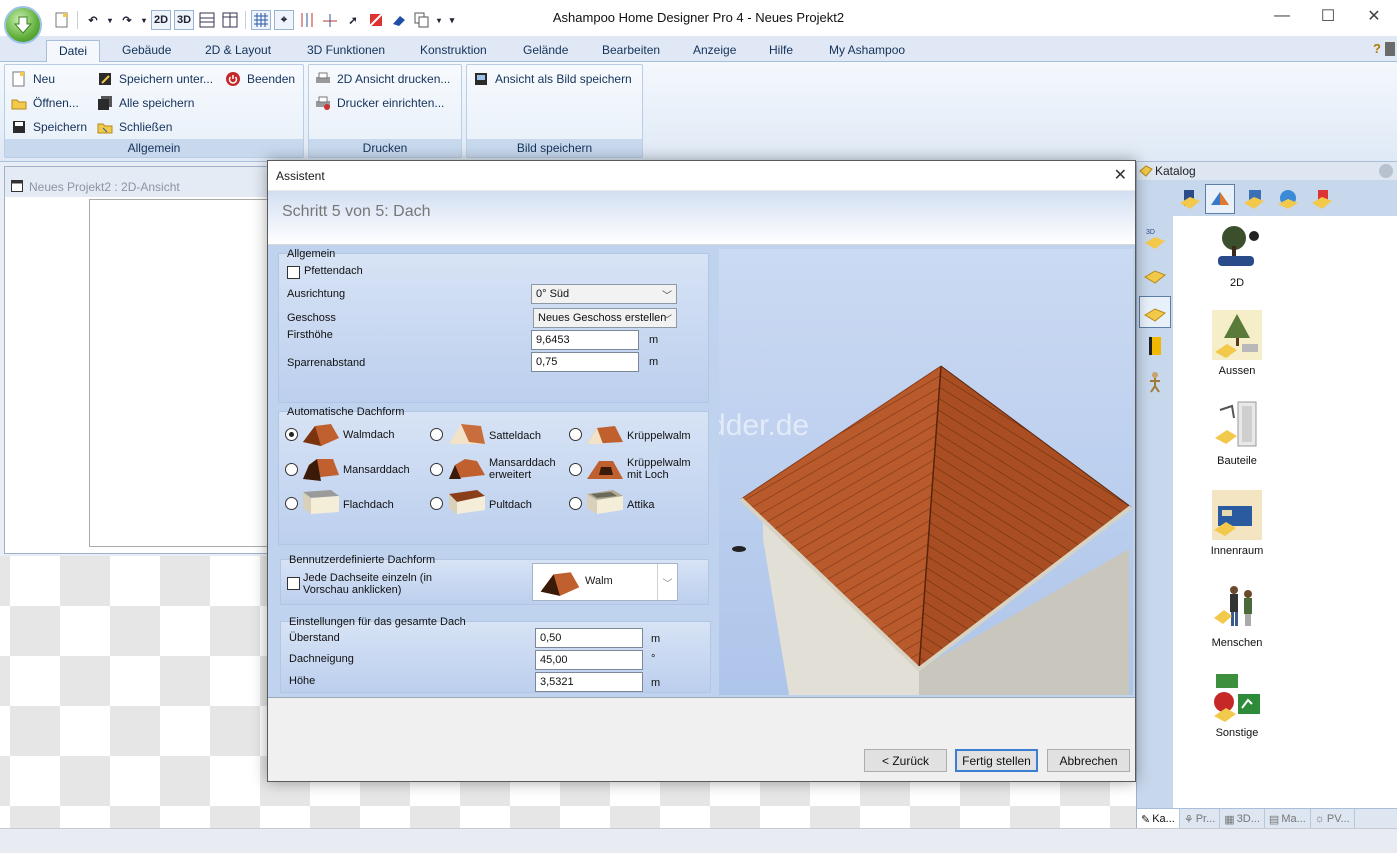 Image resolution: width=1397 pixels, height=853 pixels. What do you see at coordinates (1322, 199) in the screenshot?
I see `catalog-special-icon` at bounding box center [1322, 199].